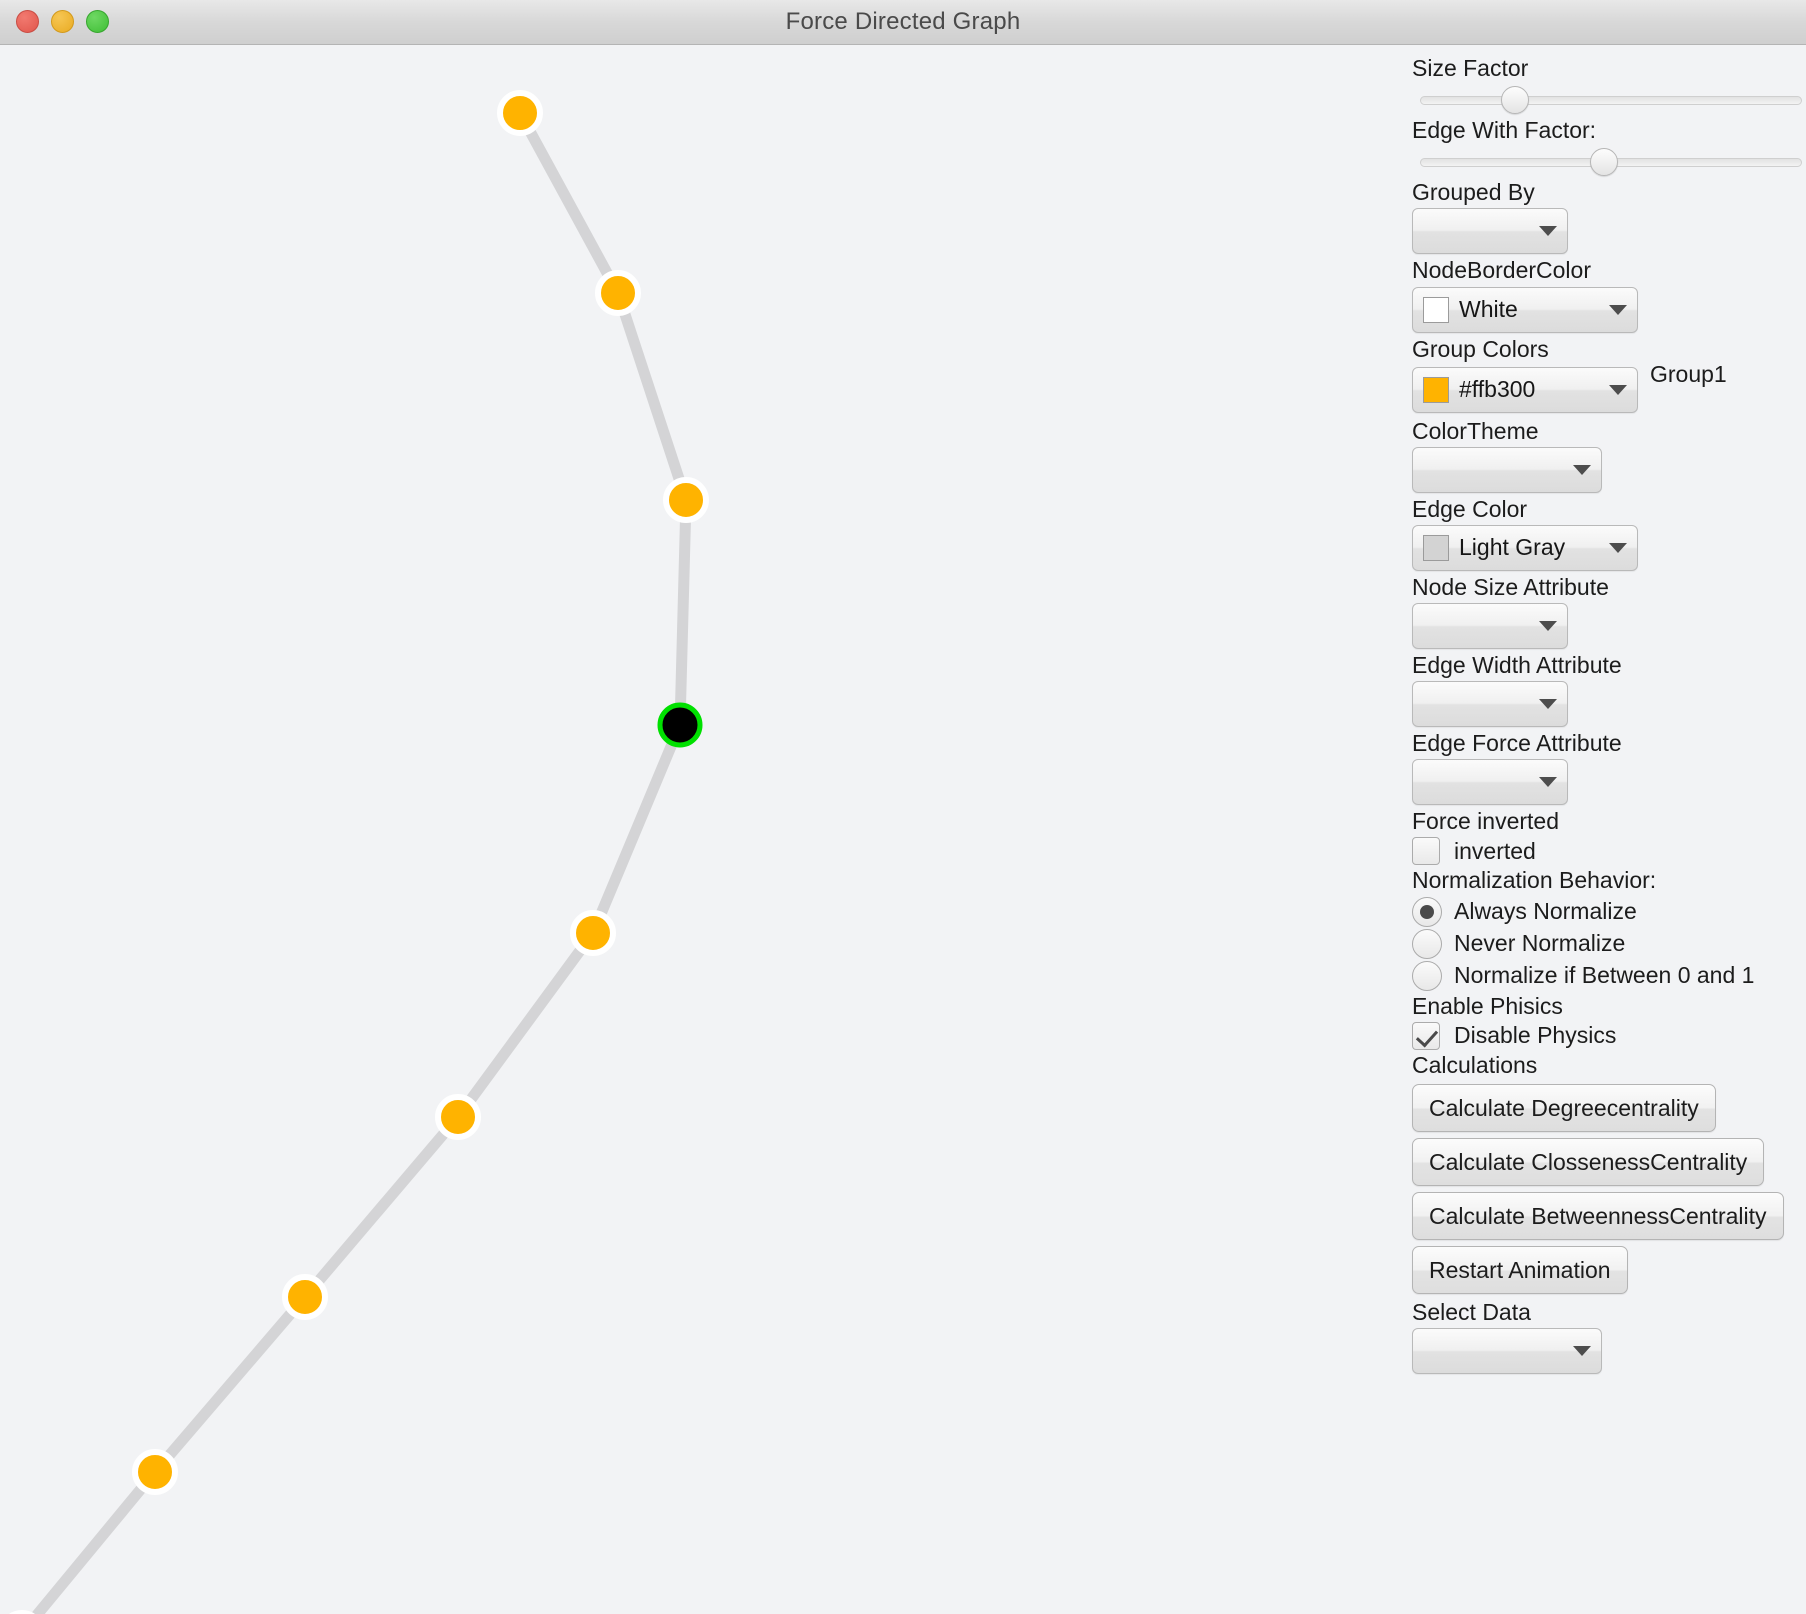  I want to click on color-theme-dropdown, so click(1507, 469).